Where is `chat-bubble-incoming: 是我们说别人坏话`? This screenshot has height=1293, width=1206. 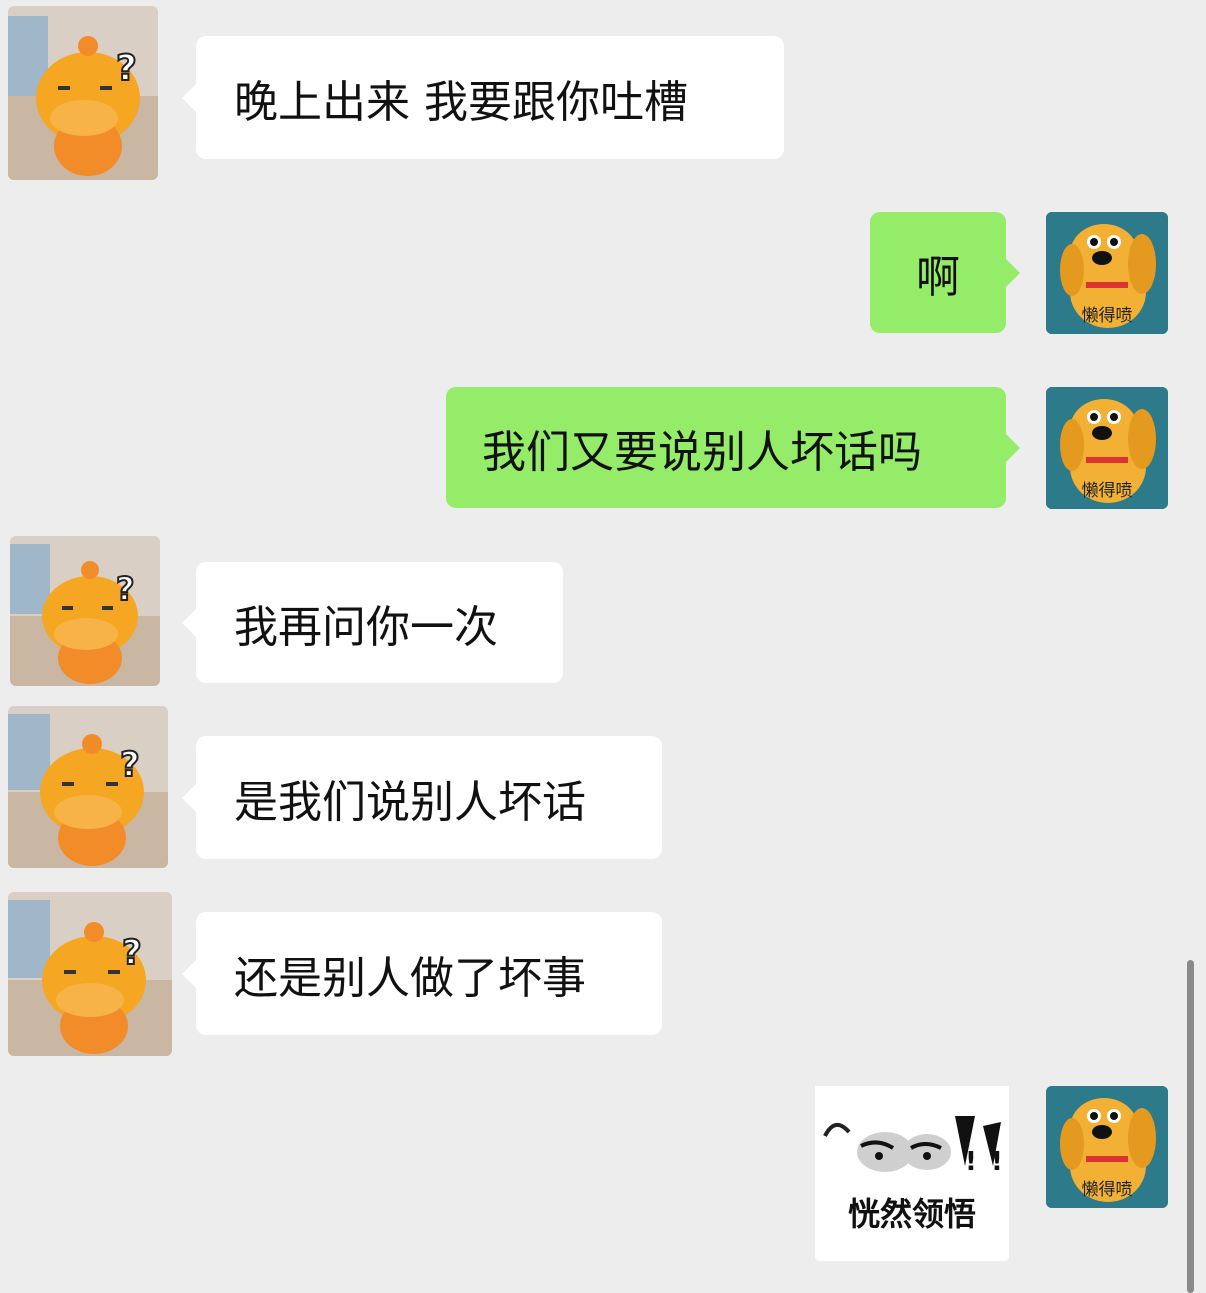
chat-bubble-incoming: 是我们说别人坏话 is located at coordinates (422, 797).